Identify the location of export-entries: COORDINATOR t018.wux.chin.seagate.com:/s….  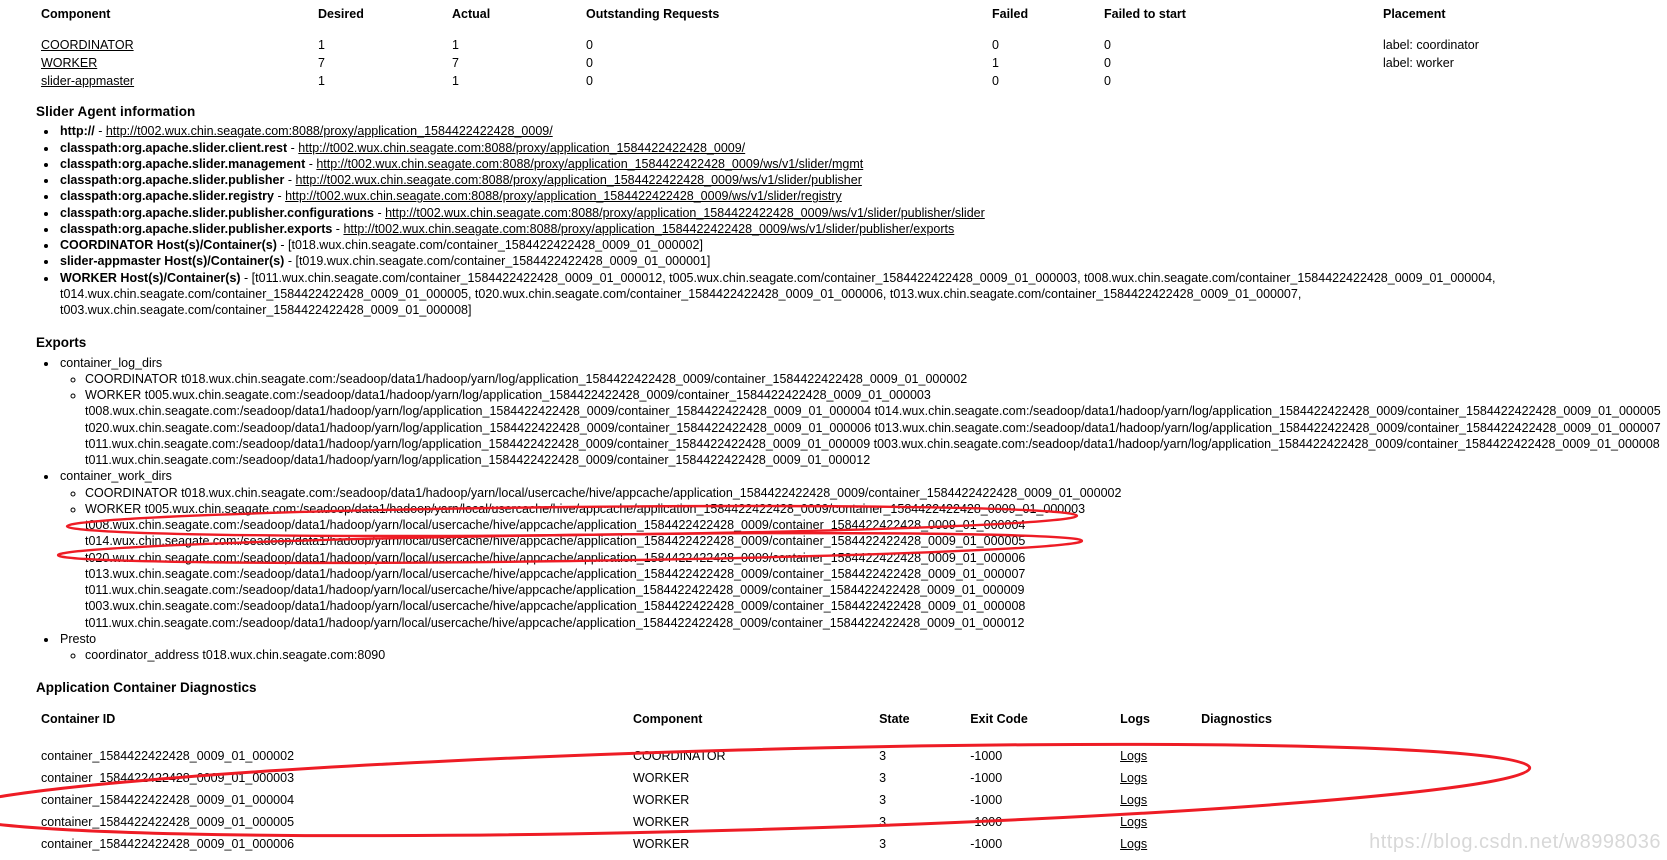
(863, 420).